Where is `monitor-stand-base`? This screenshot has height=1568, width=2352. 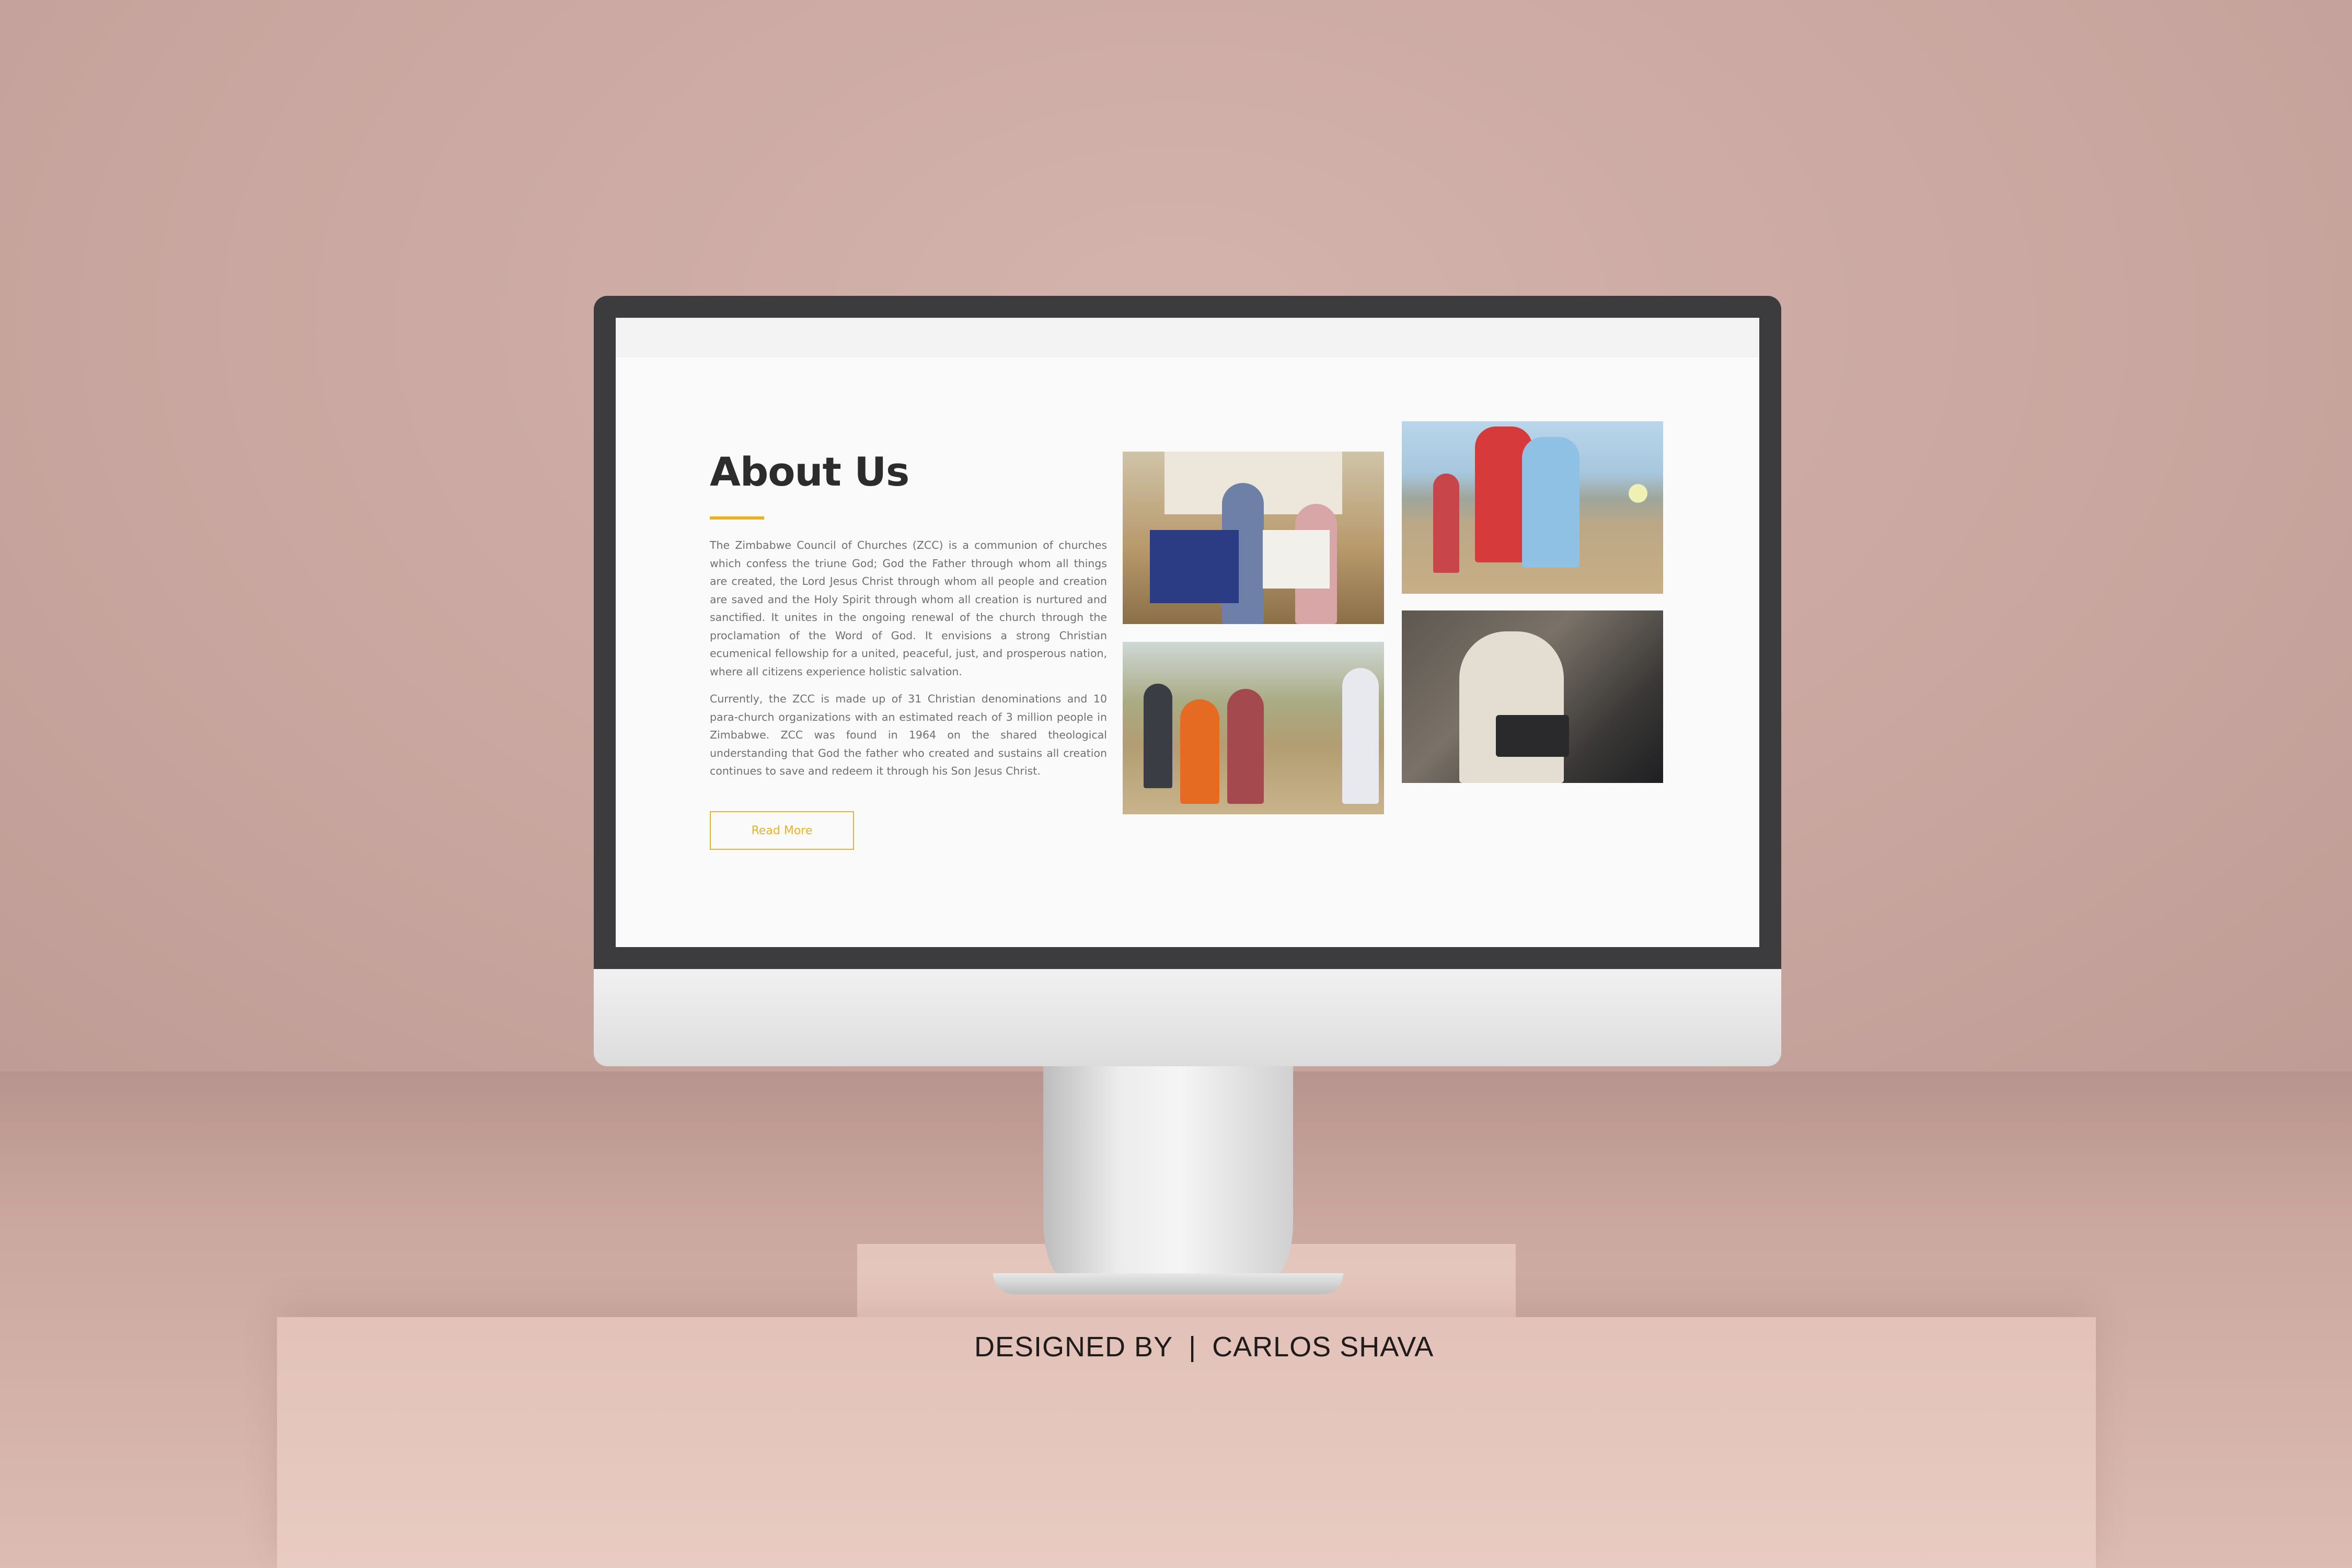
monitor-stand-base is located at coordinates (1168, 1283).